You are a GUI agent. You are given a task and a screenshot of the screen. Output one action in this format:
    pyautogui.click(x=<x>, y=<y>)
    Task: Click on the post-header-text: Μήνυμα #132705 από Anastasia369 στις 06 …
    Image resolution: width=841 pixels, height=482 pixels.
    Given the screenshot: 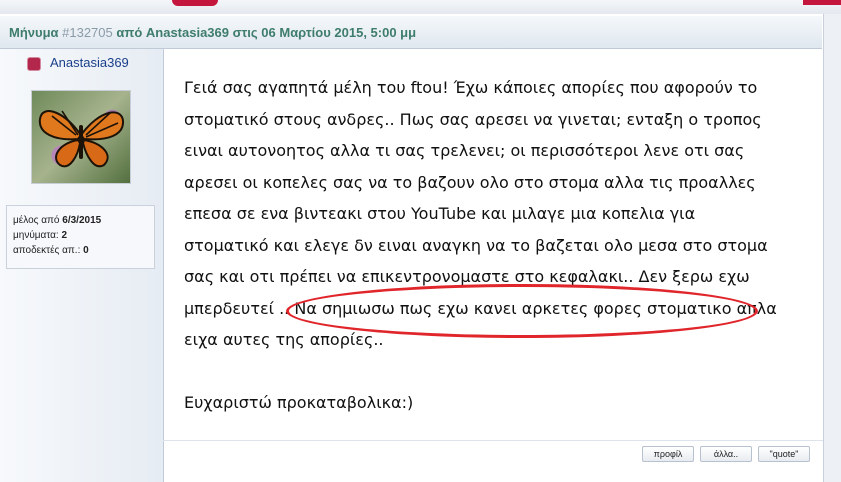 What is the action you would take?
    pyautogui.click(x=212, y=32)
    